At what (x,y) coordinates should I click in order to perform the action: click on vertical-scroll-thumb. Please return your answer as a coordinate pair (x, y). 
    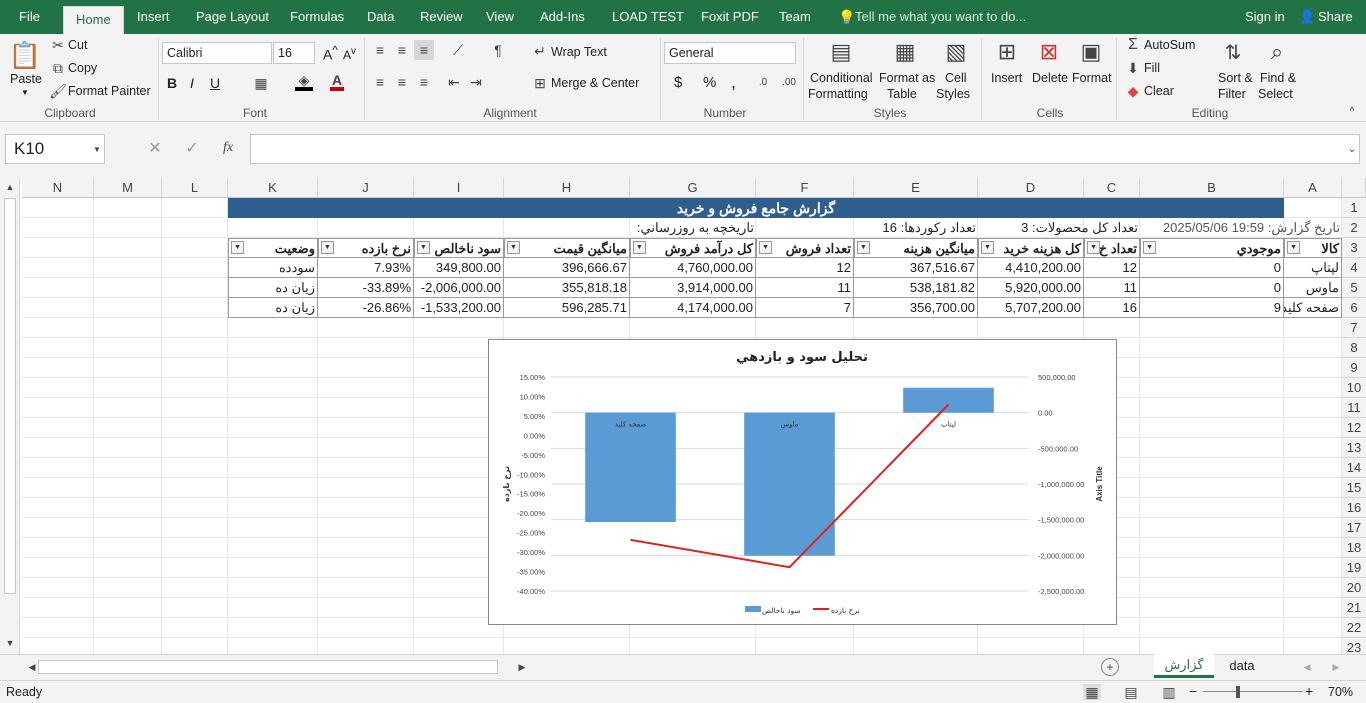
    Looking at the image, I should click on (10, 396).